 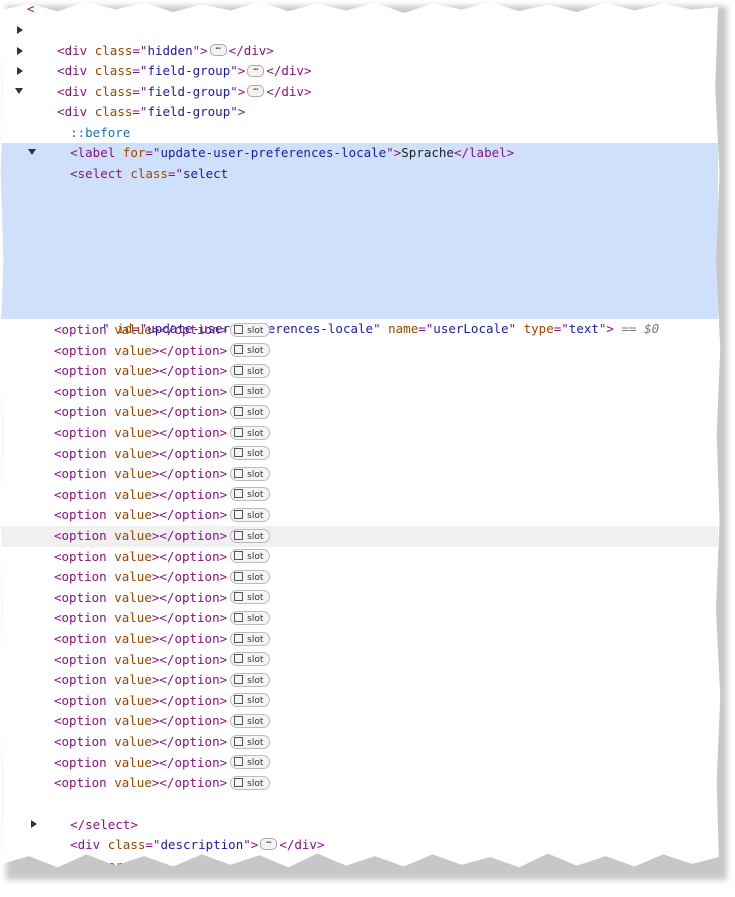 I want to click on tree-line-select-open: <select class="select, so click(x=380, y=162).